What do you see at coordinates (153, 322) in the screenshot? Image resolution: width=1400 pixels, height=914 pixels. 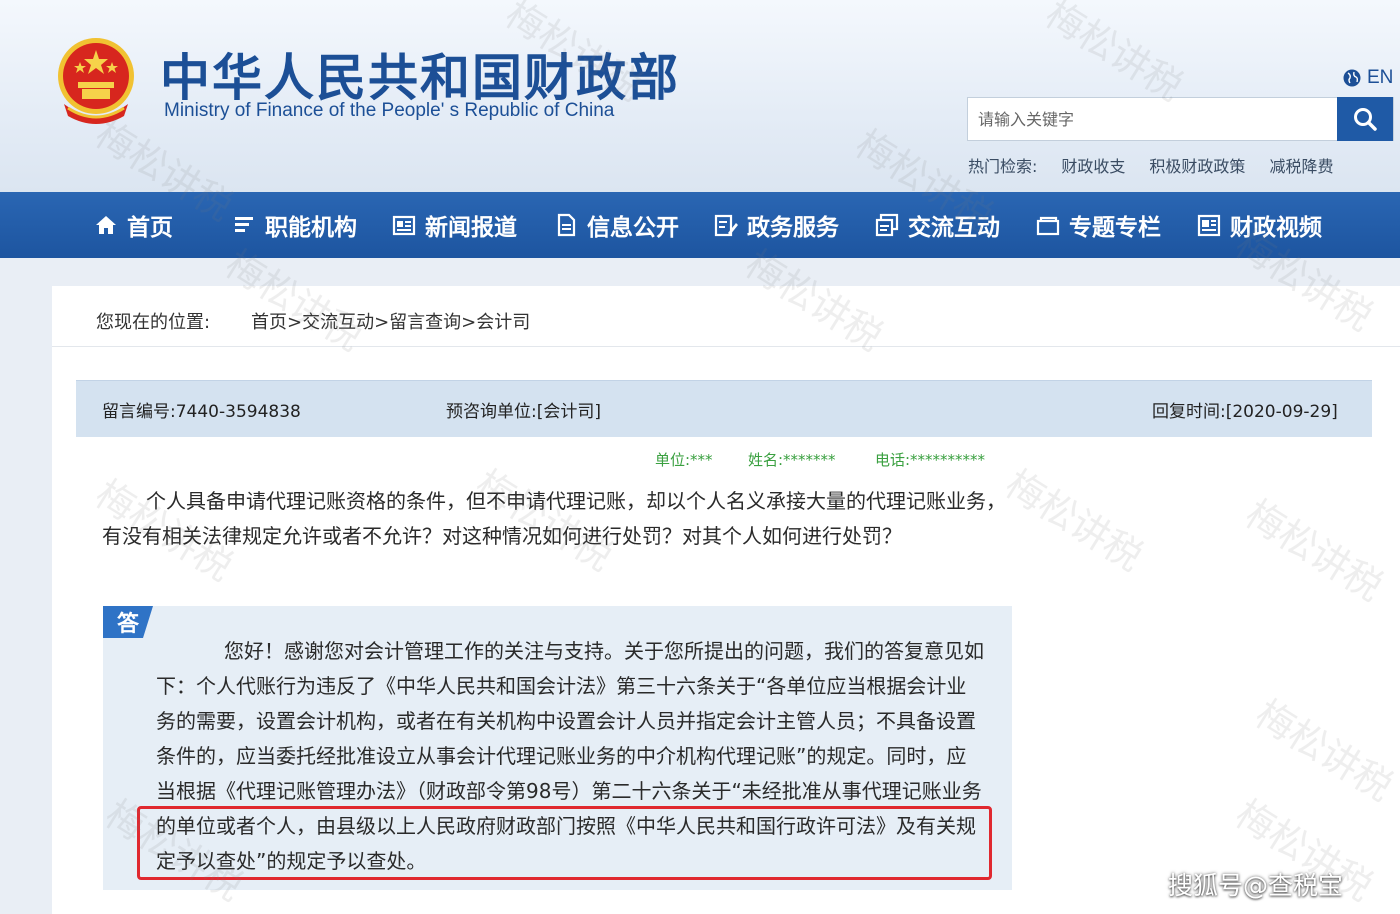 I see `breadcrumb-label: 您现在的位置:` at bounding box center [153, 322].